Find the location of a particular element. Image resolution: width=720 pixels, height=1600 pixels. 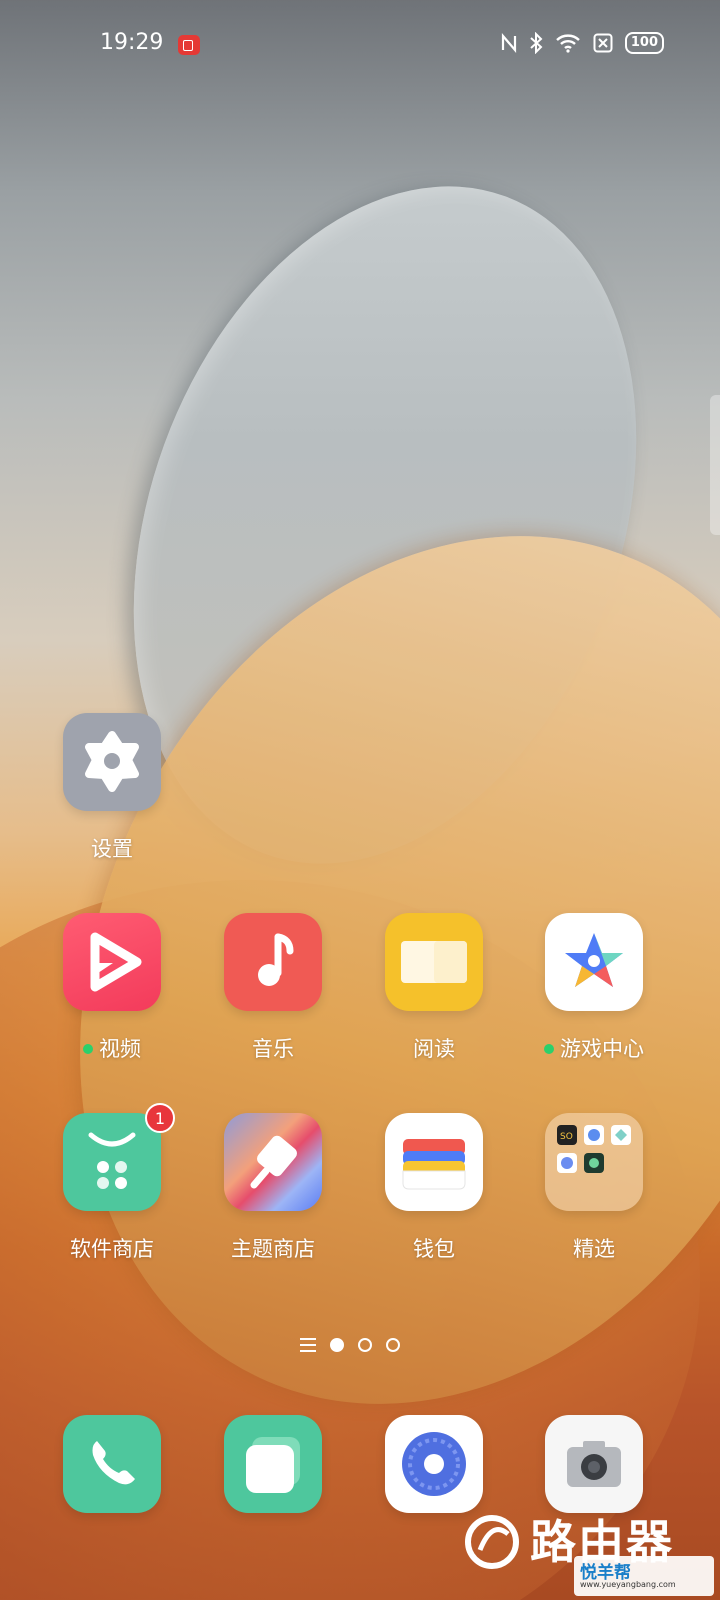

app-wallet: 钱包 is located at coordinates (434, 1188).